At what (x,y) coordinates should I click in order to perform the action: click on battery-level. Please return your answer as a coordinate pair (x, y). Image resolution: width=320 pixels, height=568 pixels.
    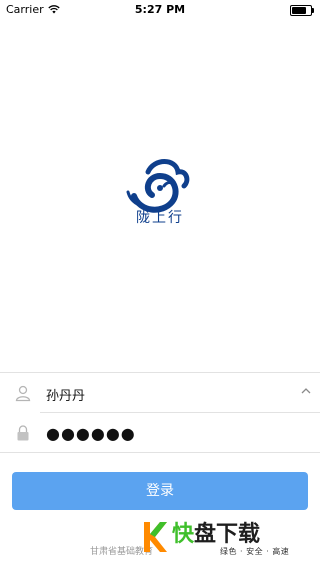
    Looking at the image, I should click on (299, 10).